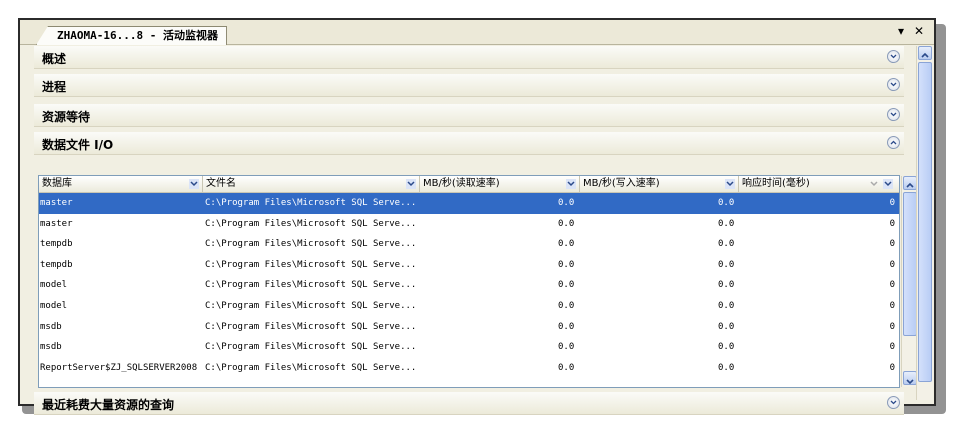 The image size is (960, 425). I want to click on column-header-read-rate: MB/秒(读取速率), so click(500, 184).